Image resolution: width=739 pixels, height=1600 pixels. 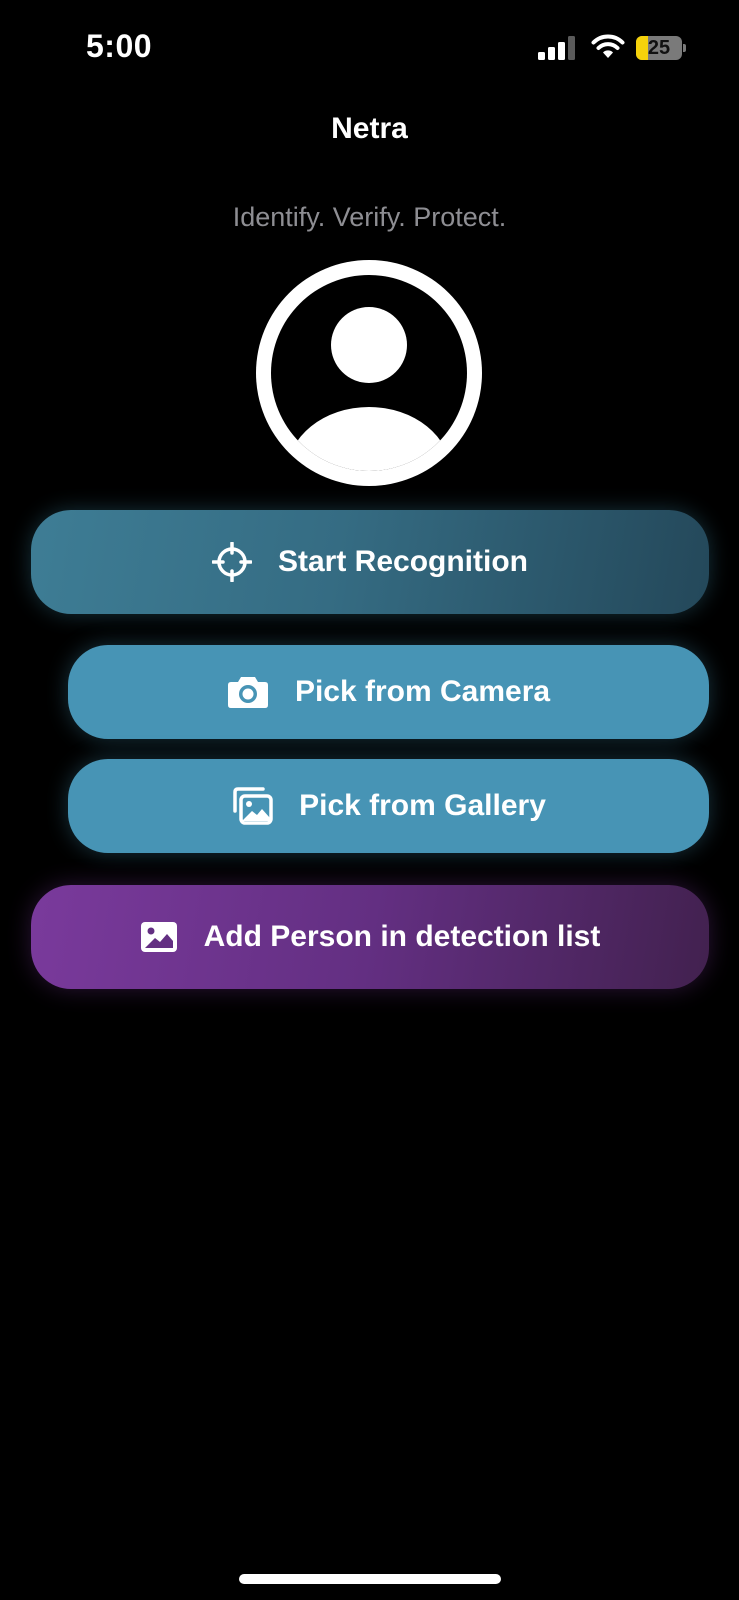 What do you see at coordinates (369, 217) in the screenshot?
I see `tagline: Identify. Verify. Protect.` at bounding box center [369, 217].